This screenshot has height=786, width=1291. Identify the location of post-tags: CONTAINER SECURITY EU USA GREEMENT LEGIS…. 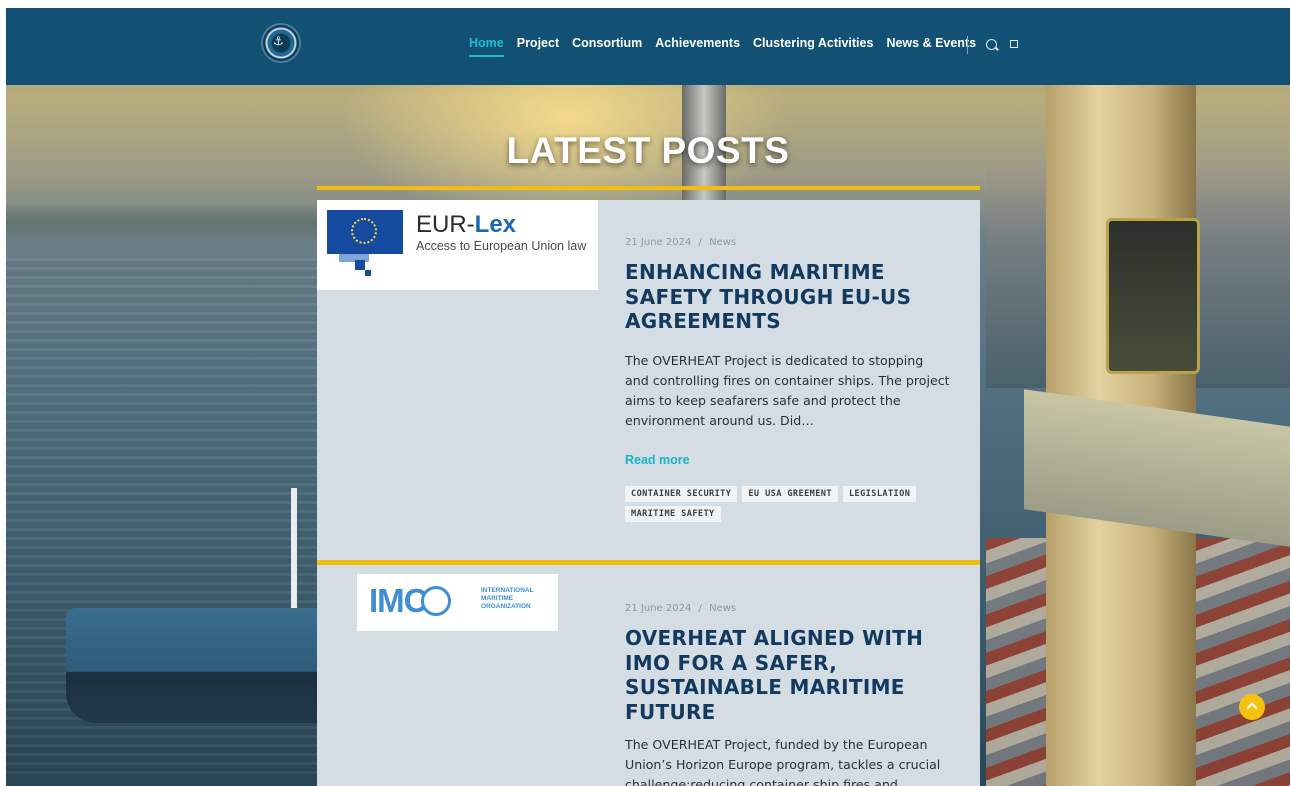
(792, 504).